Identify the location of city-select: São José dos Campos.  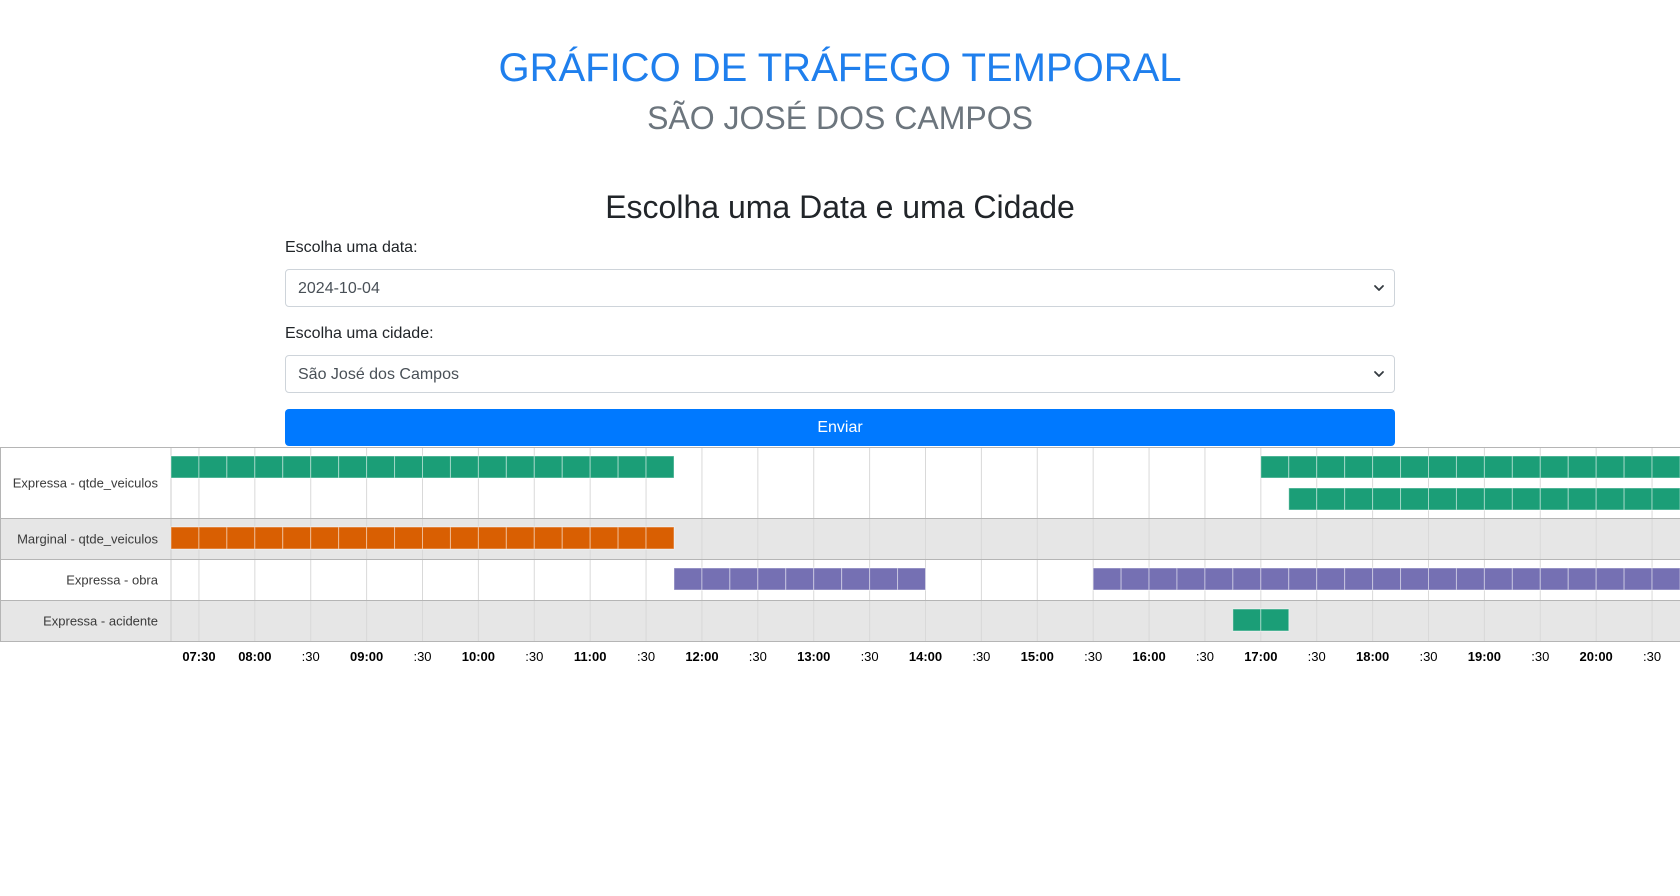
(840, 374).